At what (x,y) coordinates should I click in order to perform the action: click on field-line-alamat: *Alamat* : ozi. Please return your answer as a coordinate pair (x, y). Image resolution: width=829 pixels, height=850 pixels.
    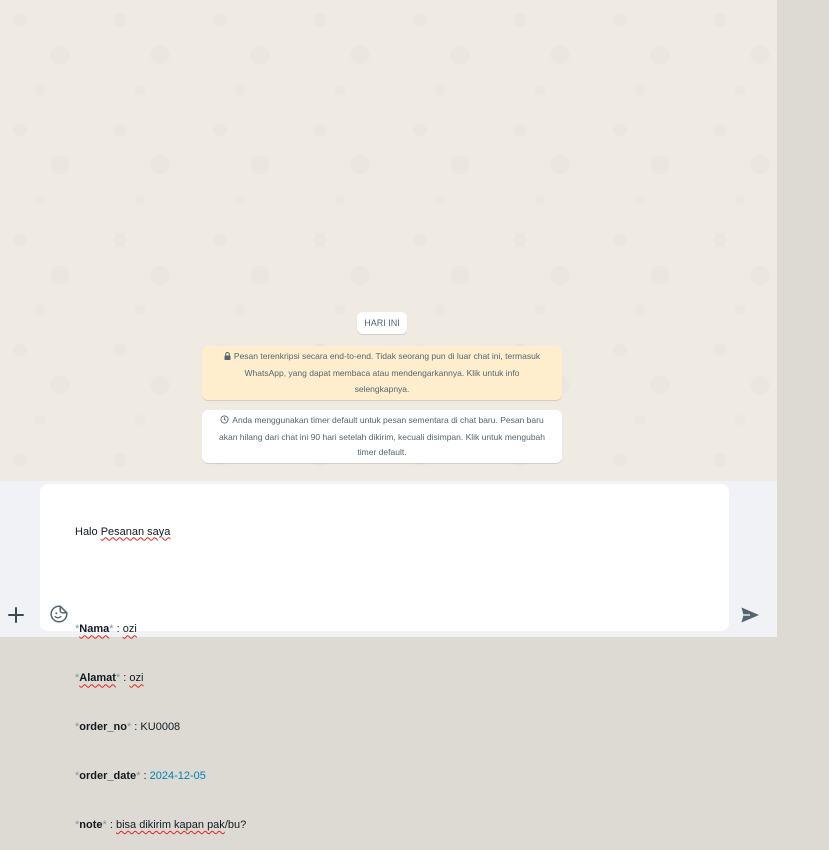
    Looking at the image, I should click on (160, 678).